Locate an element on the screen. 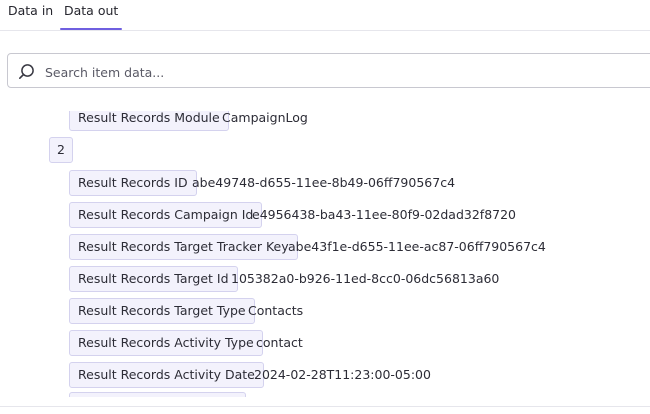  field-key: Result Records Module is located at coordinates (149, 121).